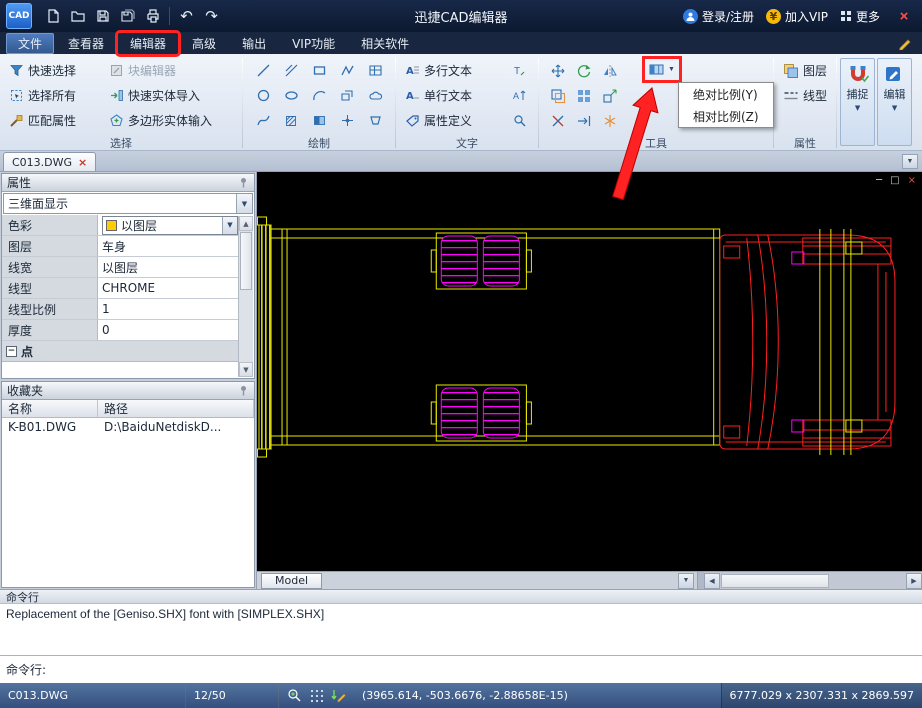  Describe the element at coordinates (211, 16) in the screenshot. I see `redo-button: ↷` at that location.